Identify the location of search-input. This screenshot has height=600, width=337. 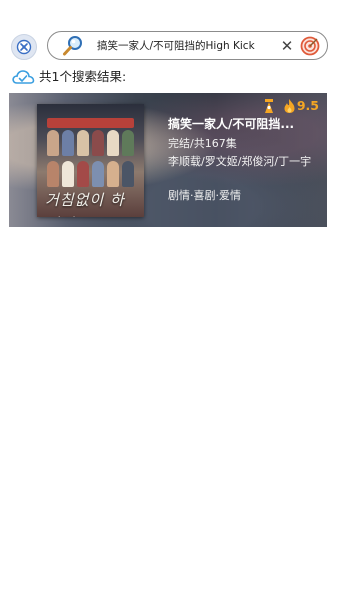
(189, 46).